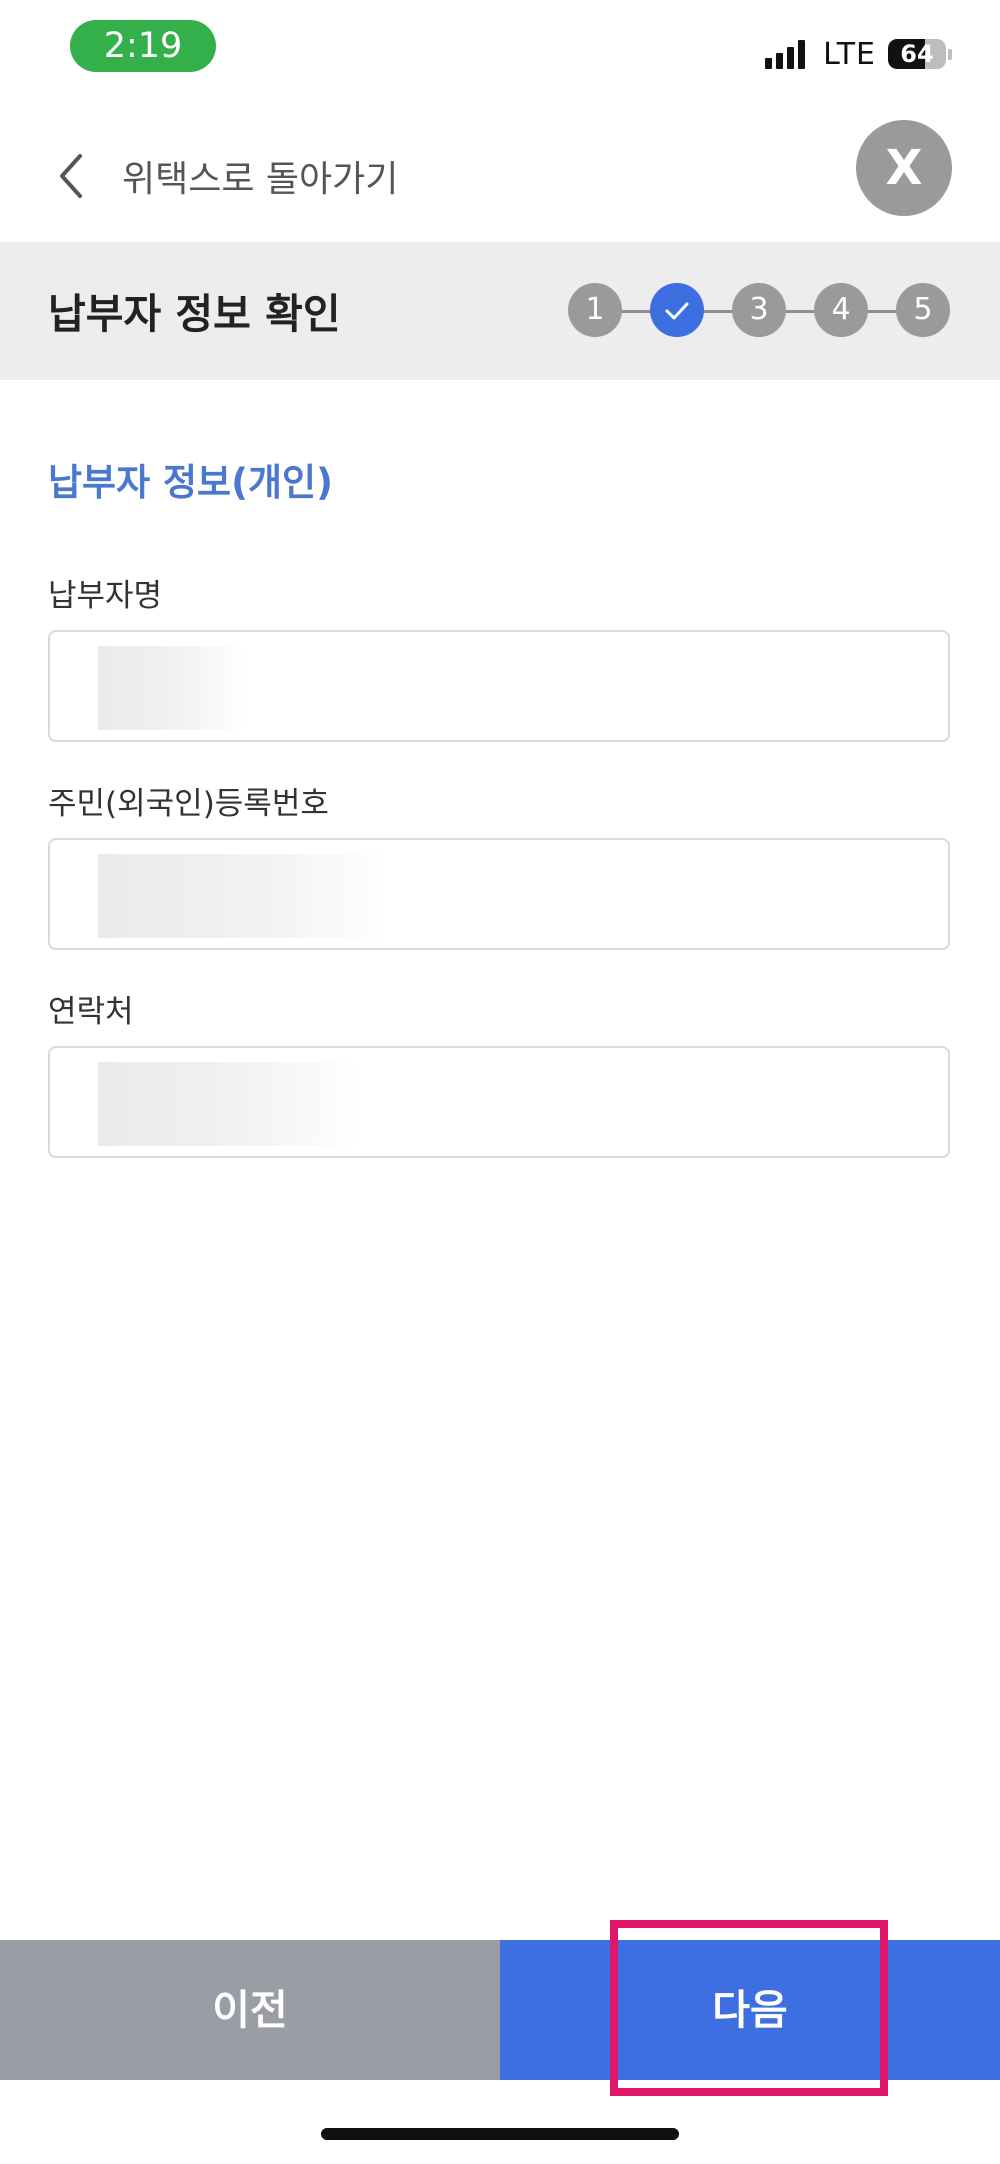  I want to click on check-icon, so click(677, 311).